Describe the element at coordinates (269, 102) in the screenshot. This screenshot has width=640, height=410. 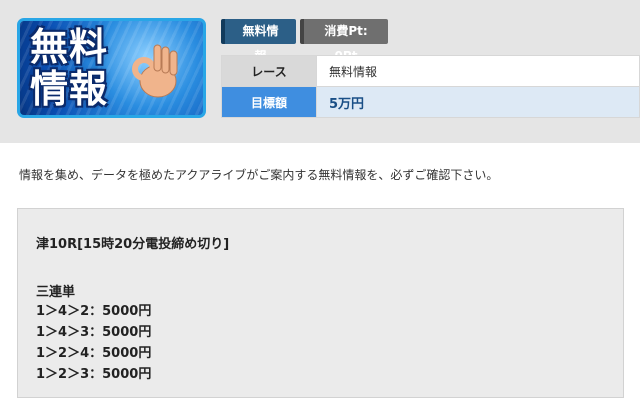
I see `target-label: 目標額` at that location.